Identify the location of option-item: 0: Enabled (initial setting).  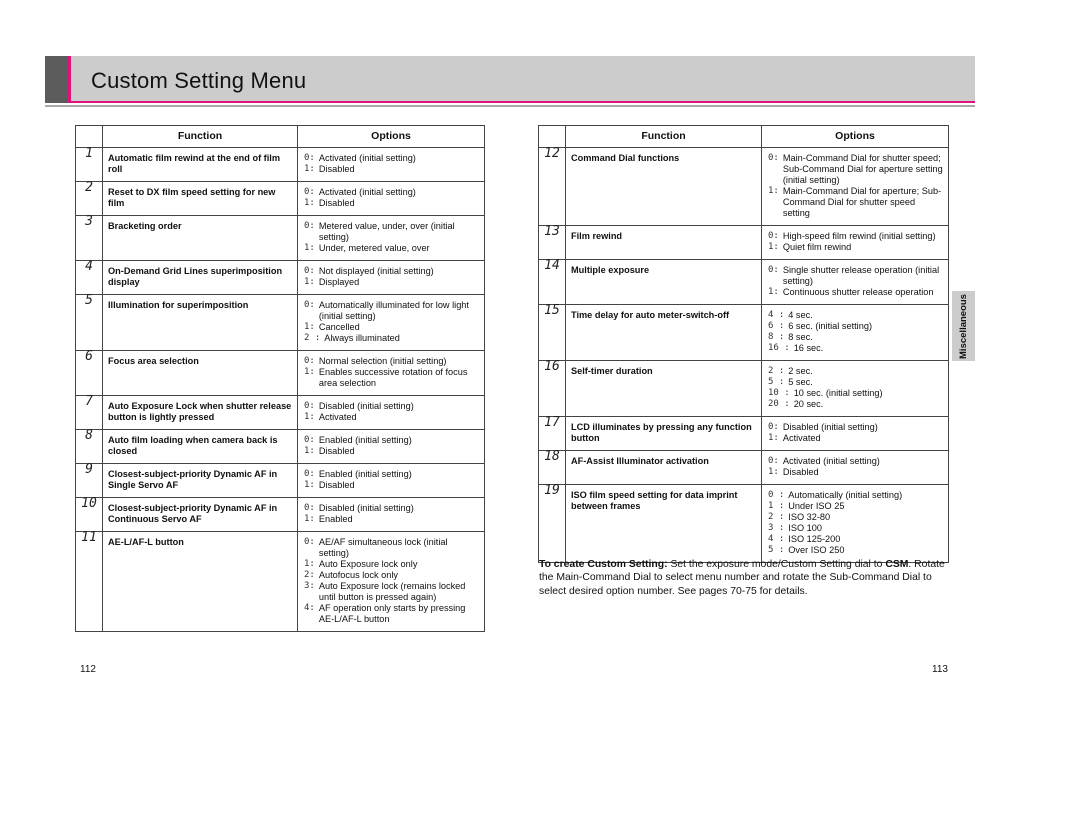
(392, 474).